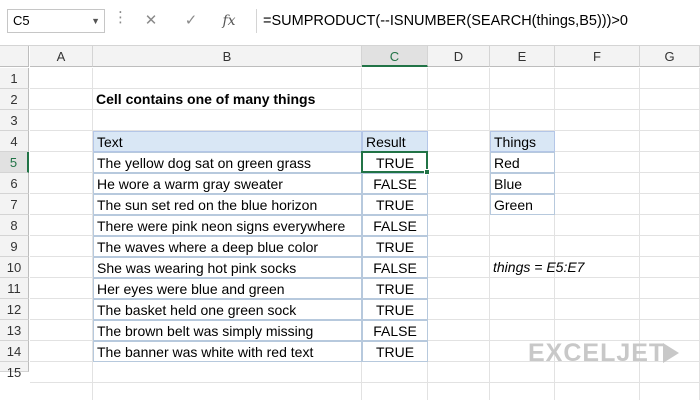 This screenshot has width=700, height=400. I want to click on column-header-a: A, so click(61, 56).